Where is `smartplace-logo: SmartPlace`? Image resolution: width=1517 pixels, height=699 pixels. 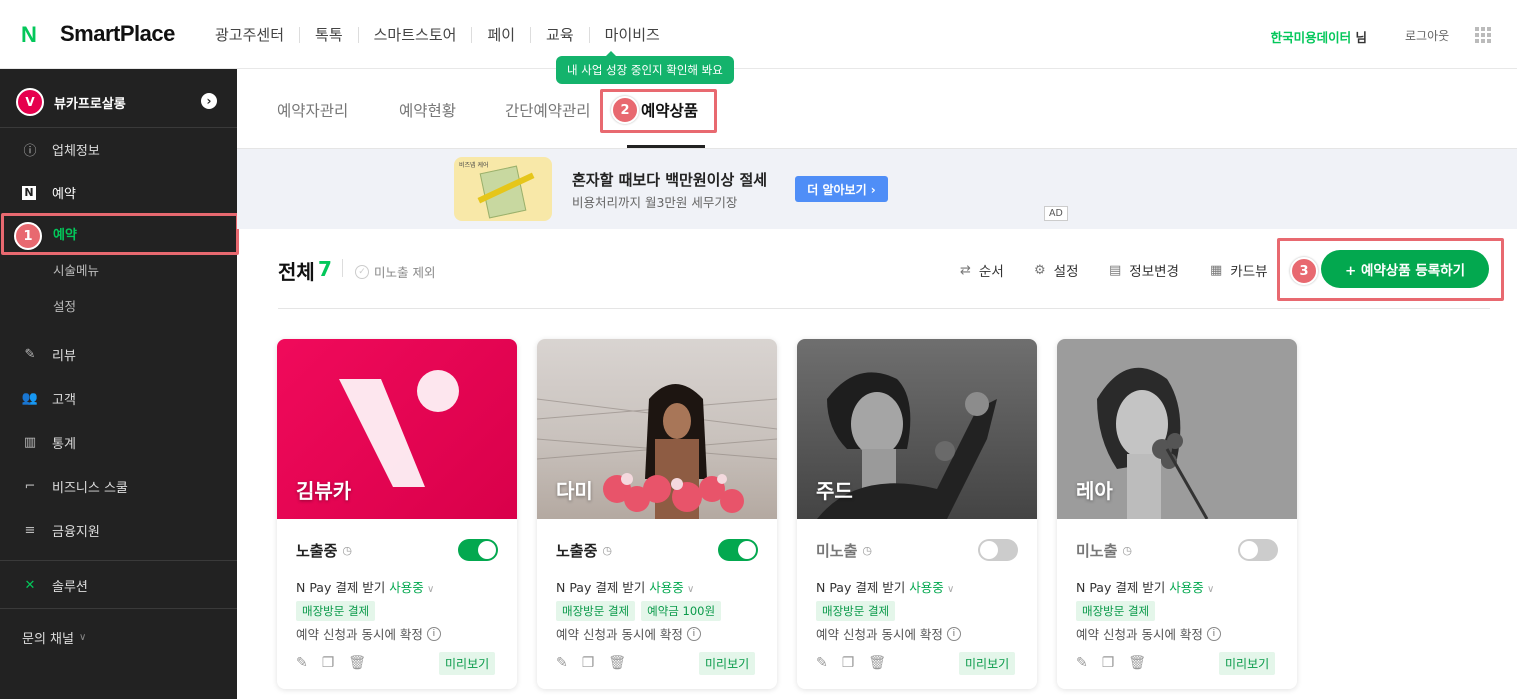
smartplace-logo: SmartPlace is located at coordinates (117, 34).